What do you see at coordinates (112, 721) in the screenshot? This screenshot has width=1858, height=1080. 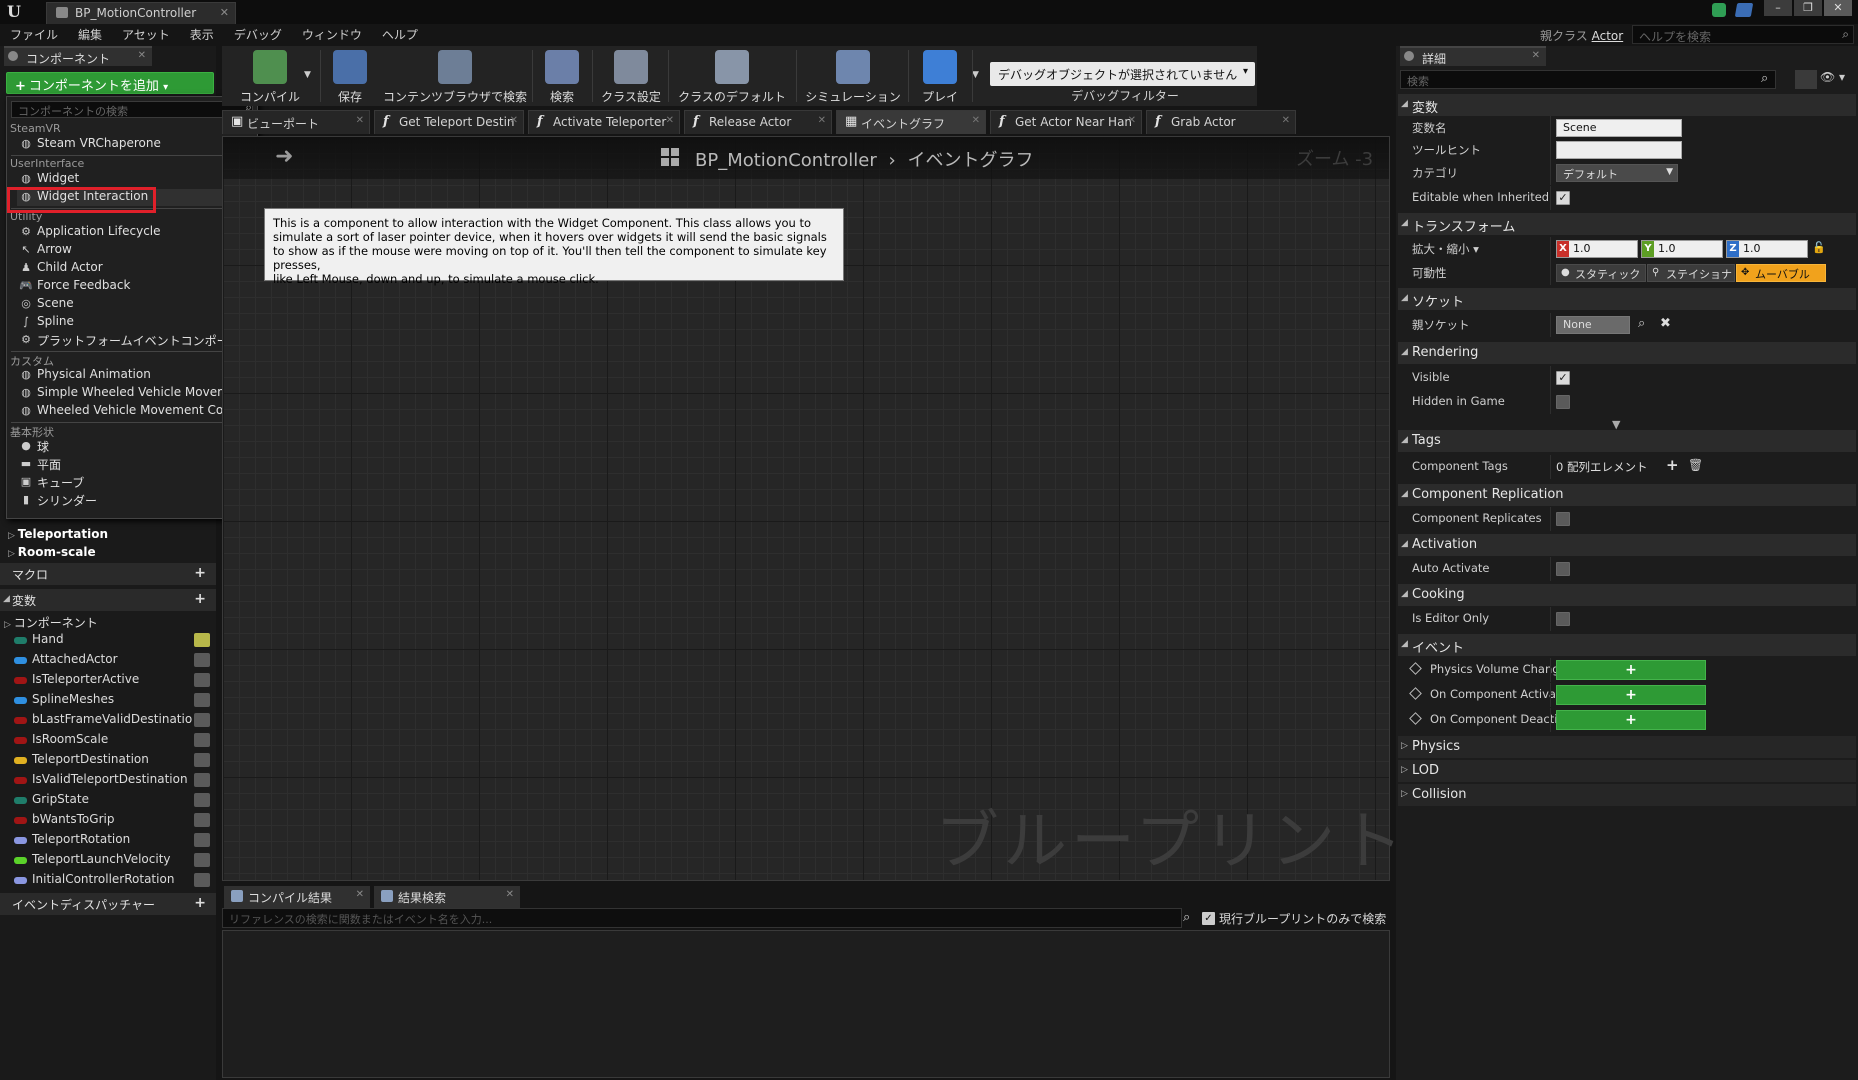 I see `variable-item: bLastFrameValidDestinatio` at bounding box center [112, 721].